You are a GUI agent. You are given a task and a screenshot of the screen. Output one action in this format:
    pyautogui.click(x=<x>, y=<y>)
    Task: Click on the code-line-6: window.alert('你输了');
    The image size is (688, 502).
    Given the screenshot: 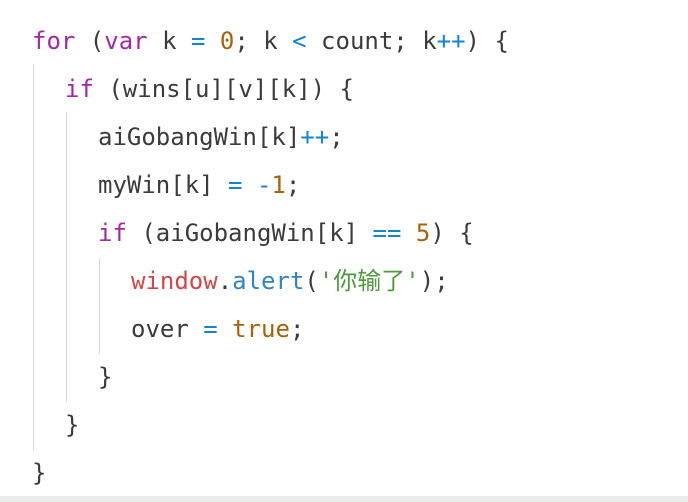 What is the action you would take?
    pyautogui.click(x=290, y=281)
    